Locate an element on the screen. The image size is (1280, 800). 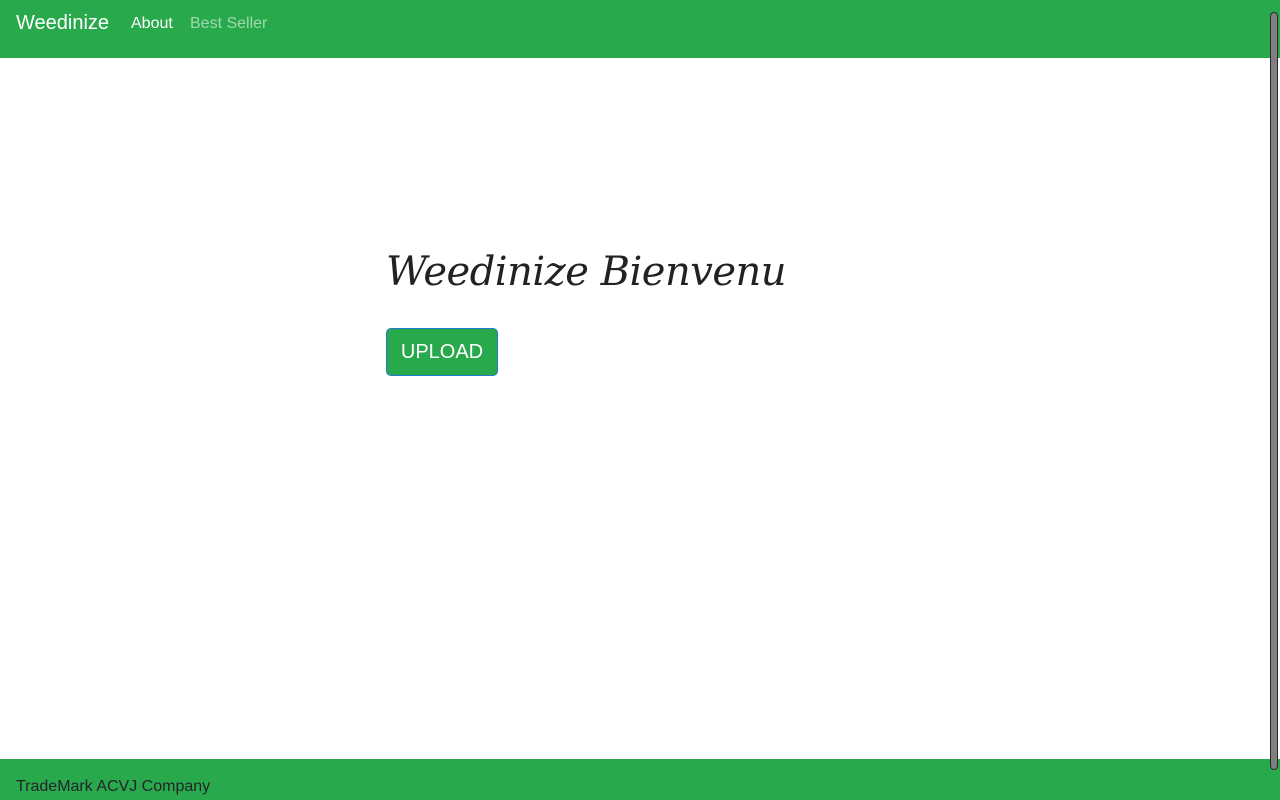
scrollbar-thumb is located at coordinates (1274, 391).